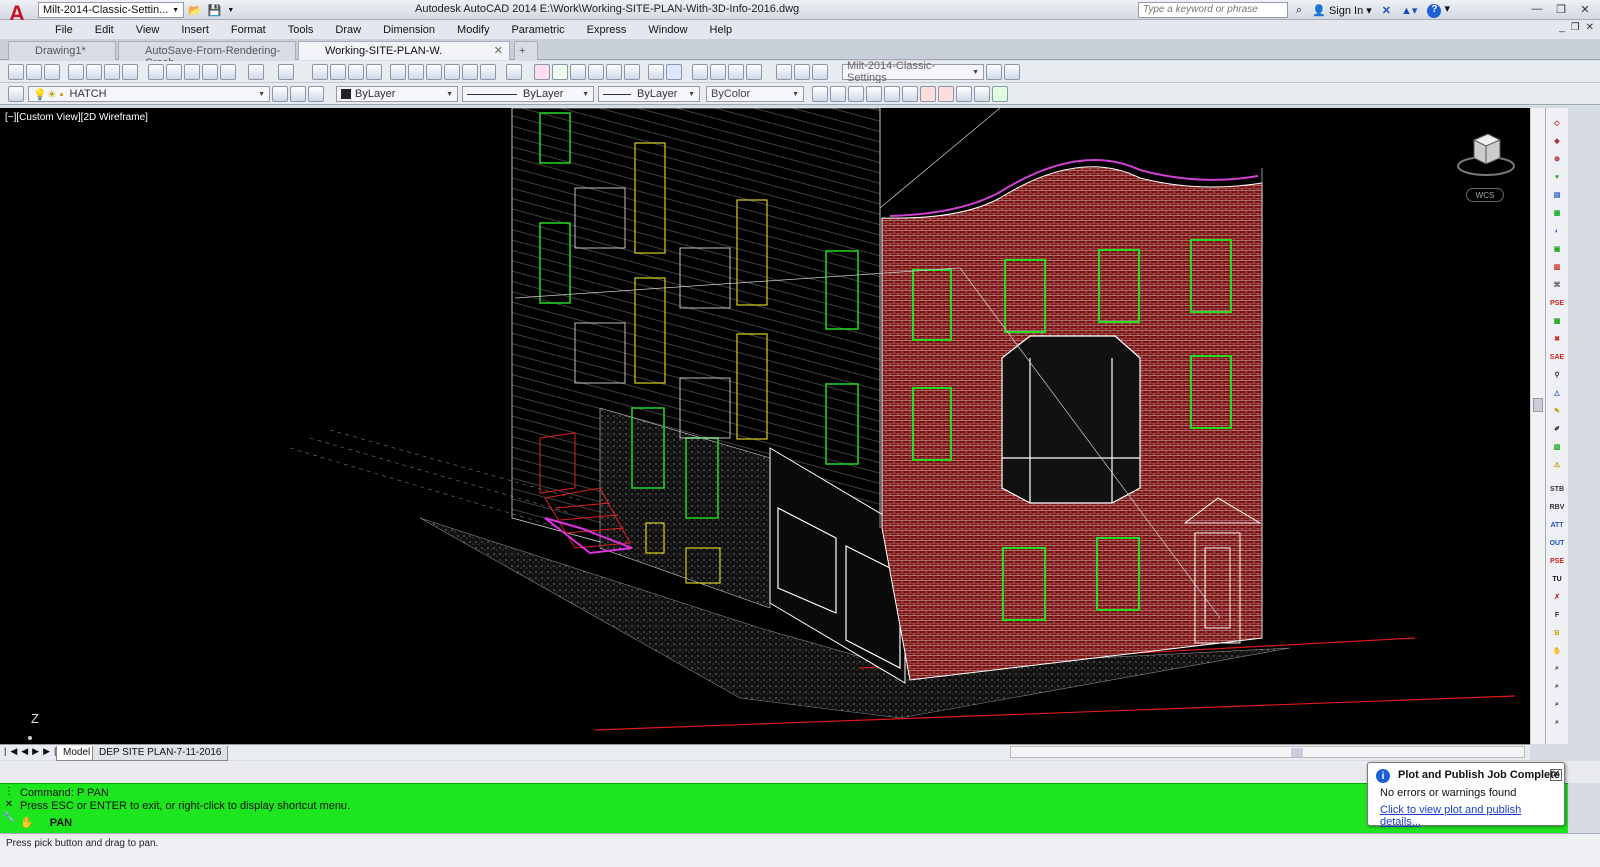  Describe the element at coordinates (1557, 141) in the screenshot. I see `palette-tool-icon: ◈` at that location.